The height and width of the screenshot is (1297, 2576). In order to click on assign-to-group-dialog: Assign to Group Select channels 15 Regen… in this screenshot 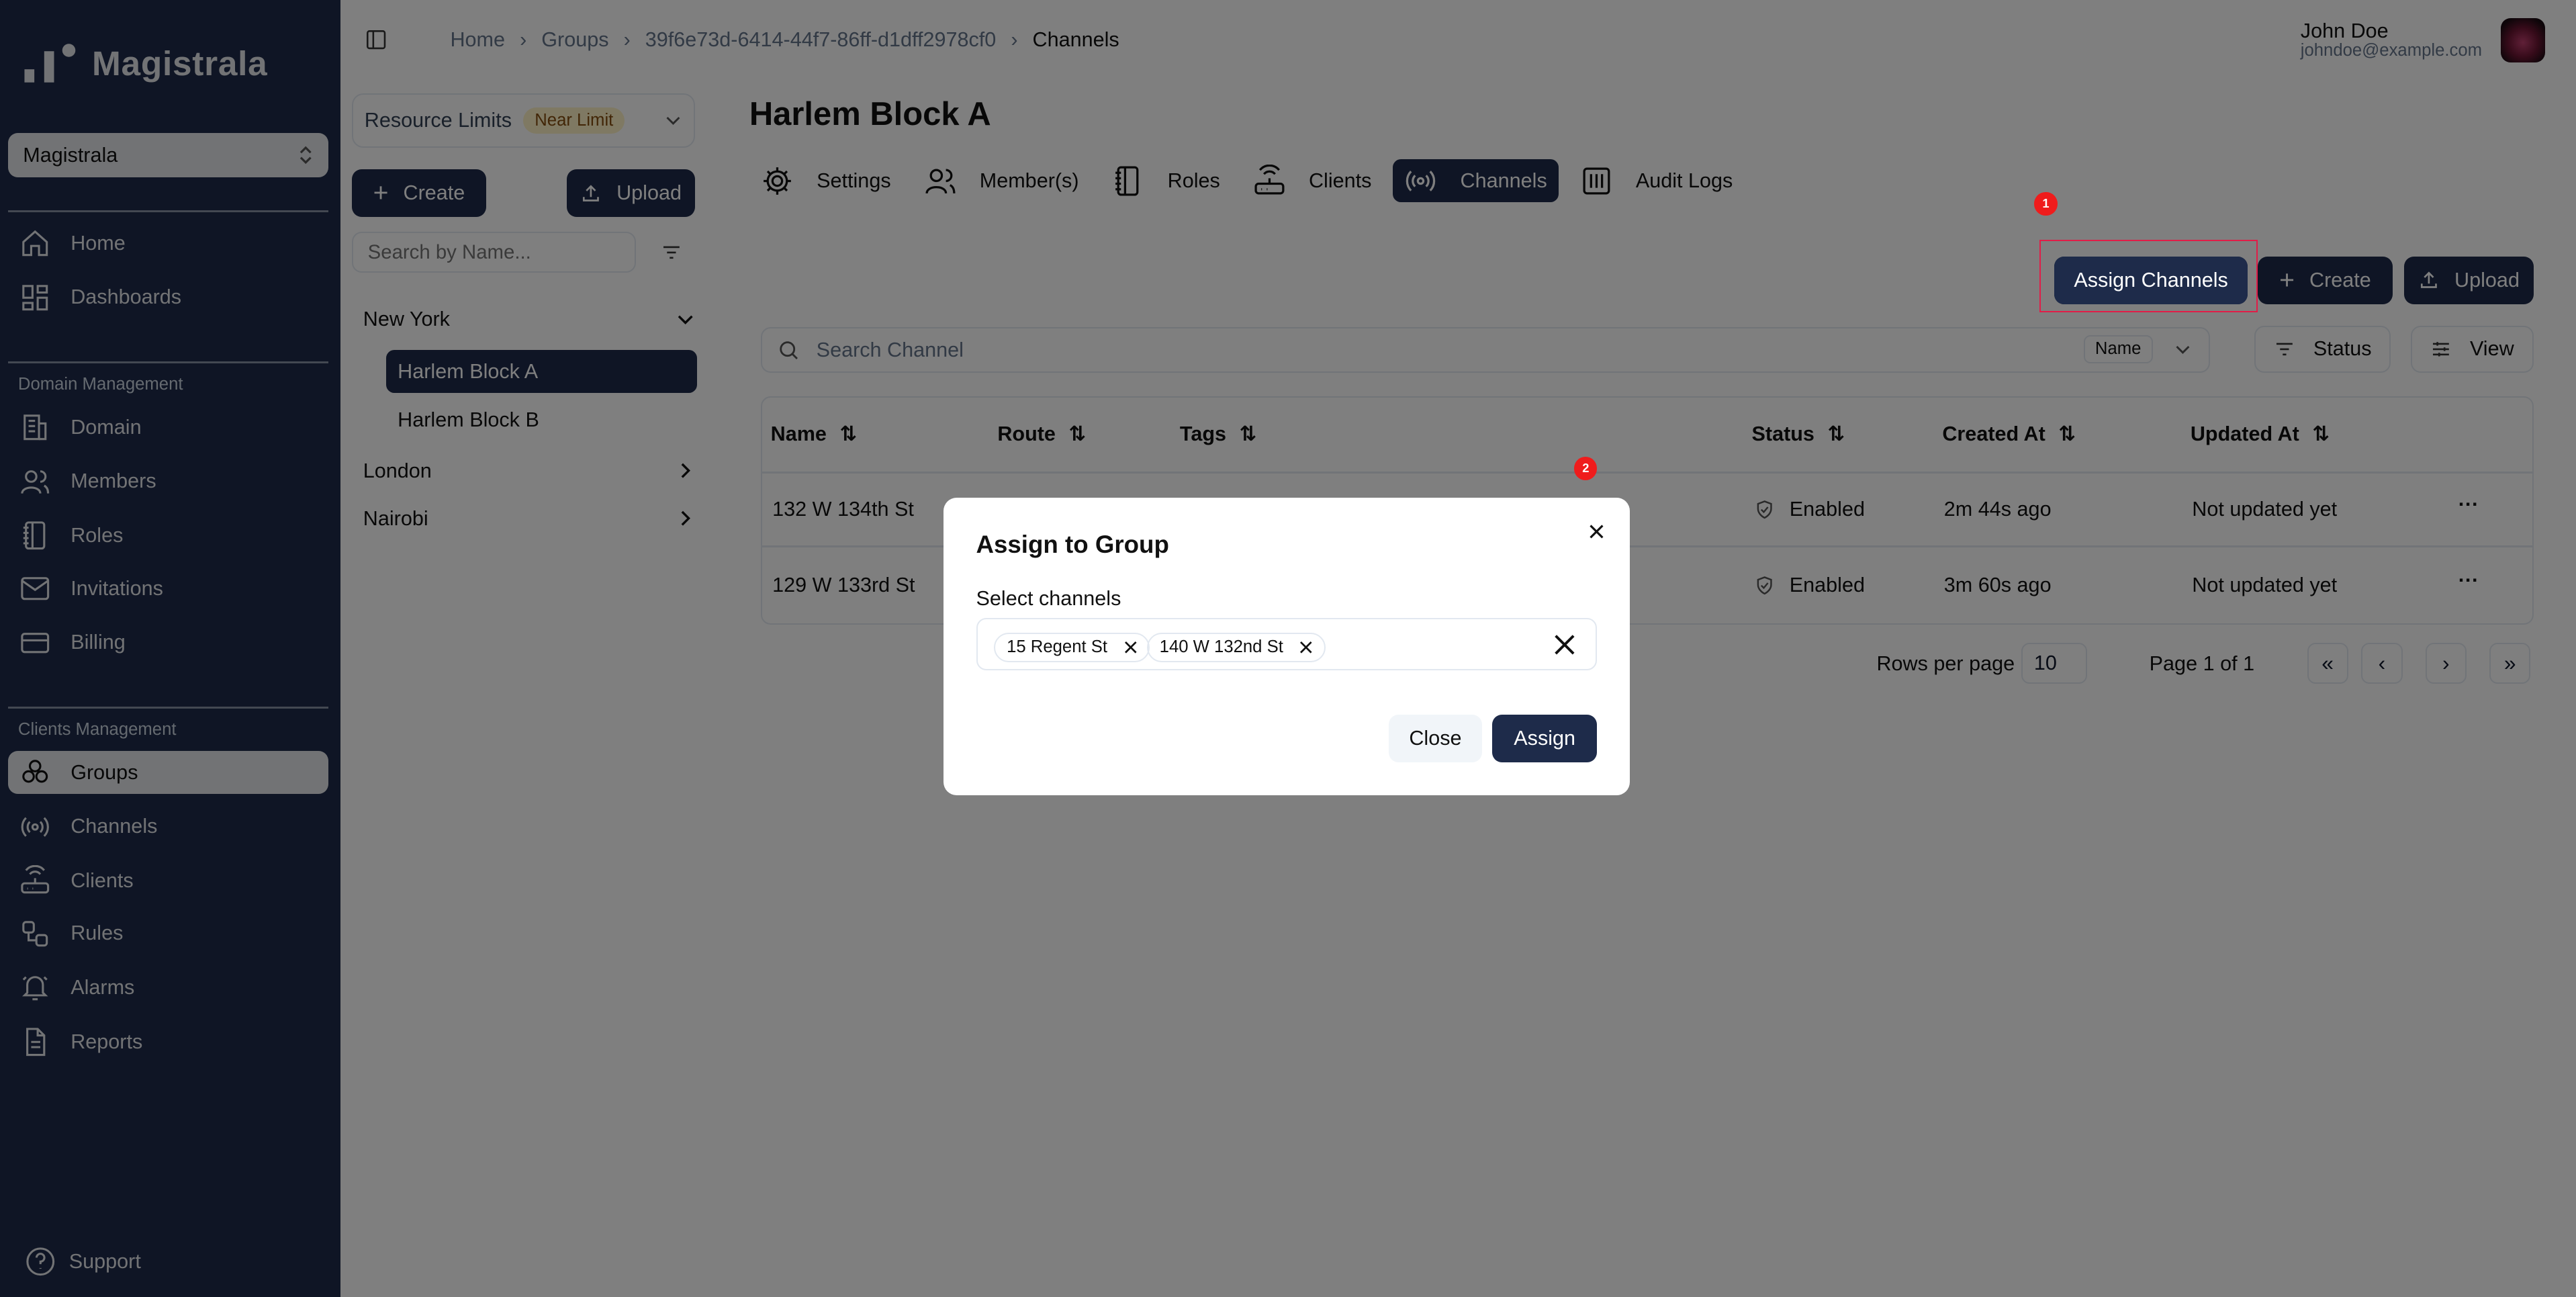, I will do `click(1286, 647)`.